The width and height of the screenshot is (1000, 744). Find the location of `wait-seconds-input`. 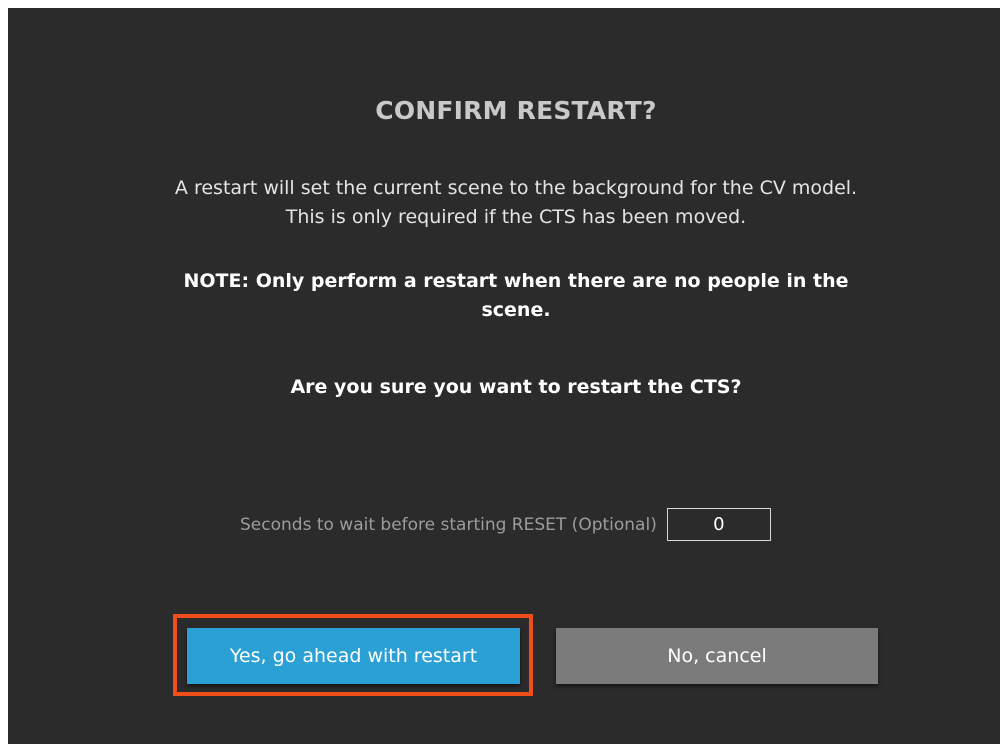

wait-seconds-input is located at coordinates (718, 524).